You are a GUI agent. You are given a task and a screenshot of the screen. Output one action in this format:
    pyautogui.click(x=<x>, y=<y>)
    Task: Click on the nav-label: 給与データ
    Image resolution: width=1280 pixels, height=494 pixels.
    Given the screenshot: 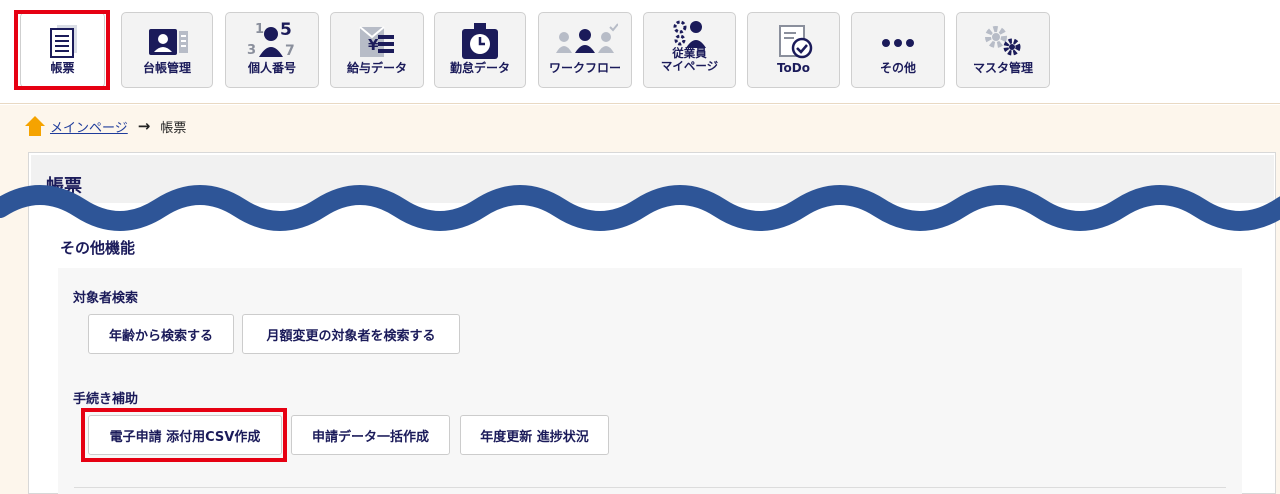 What is the action you would take?
    pyautogui.click(x=376, y=68)
    